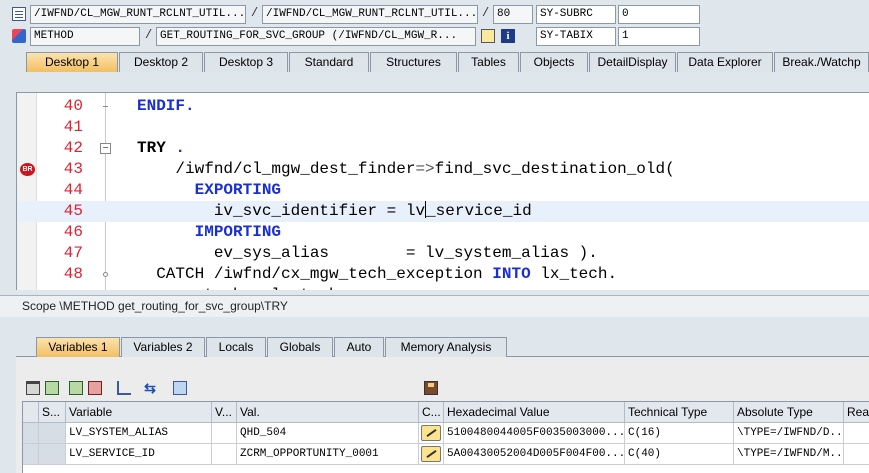 The width and height of the screenshot is (869, 473). I want to click on method-icon, so click(19, 36).